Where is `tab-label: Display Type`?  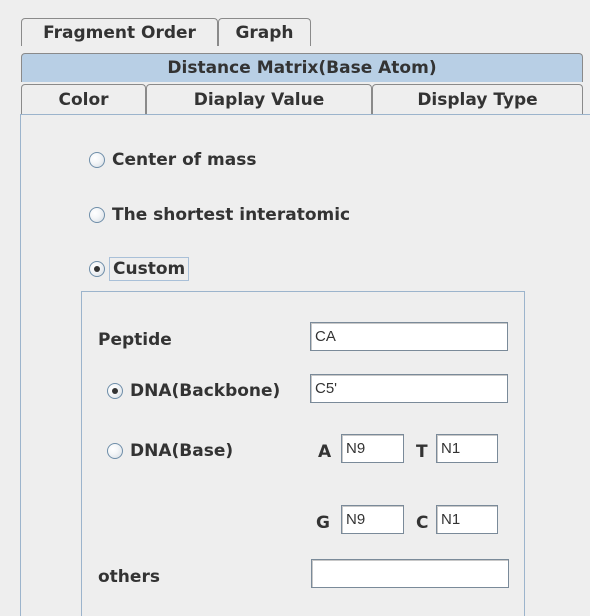 tab-label: Display Type is located at coordinates (477, 99).